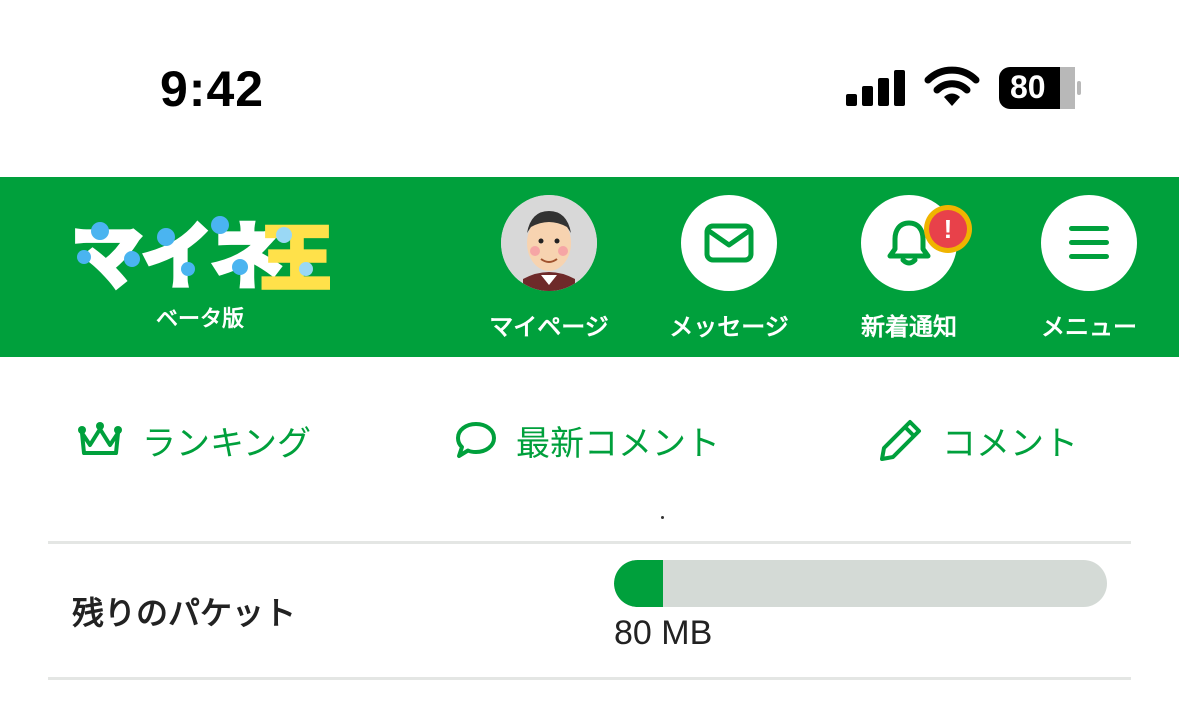 The height and width of the screenshot is (721, 1179). What do you see at coordinates (1089, 327) in the screenshot?
I see `nav-label-menu: メニュー` at bounding box center [1089, 327].